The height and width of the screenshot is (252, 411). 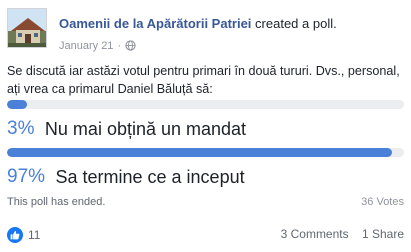 What do you see at coordinates (150, 176) in the screenshot?
I see `poll-option-label: Sa termine ce a inceput` at bounding box center [150, 176].